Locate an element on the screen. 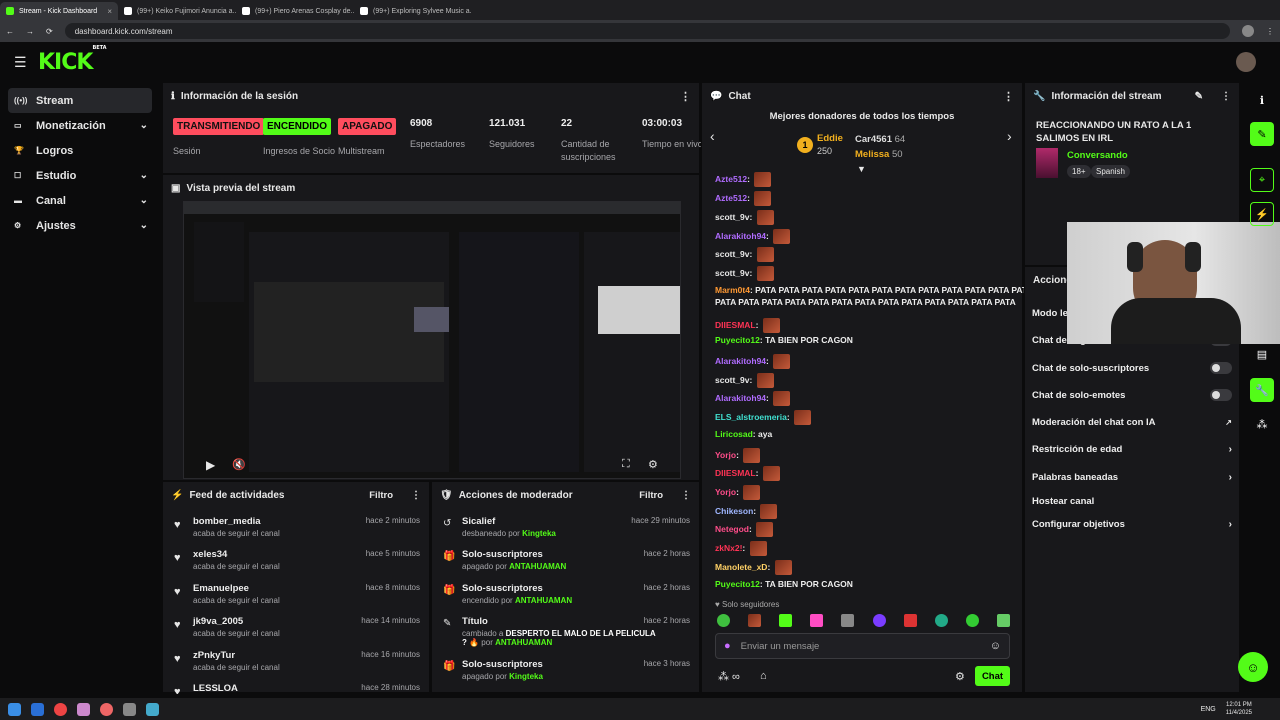 The image size is (1280, 720). feed-user: LESSLOA is located at coordinates (215, 688).